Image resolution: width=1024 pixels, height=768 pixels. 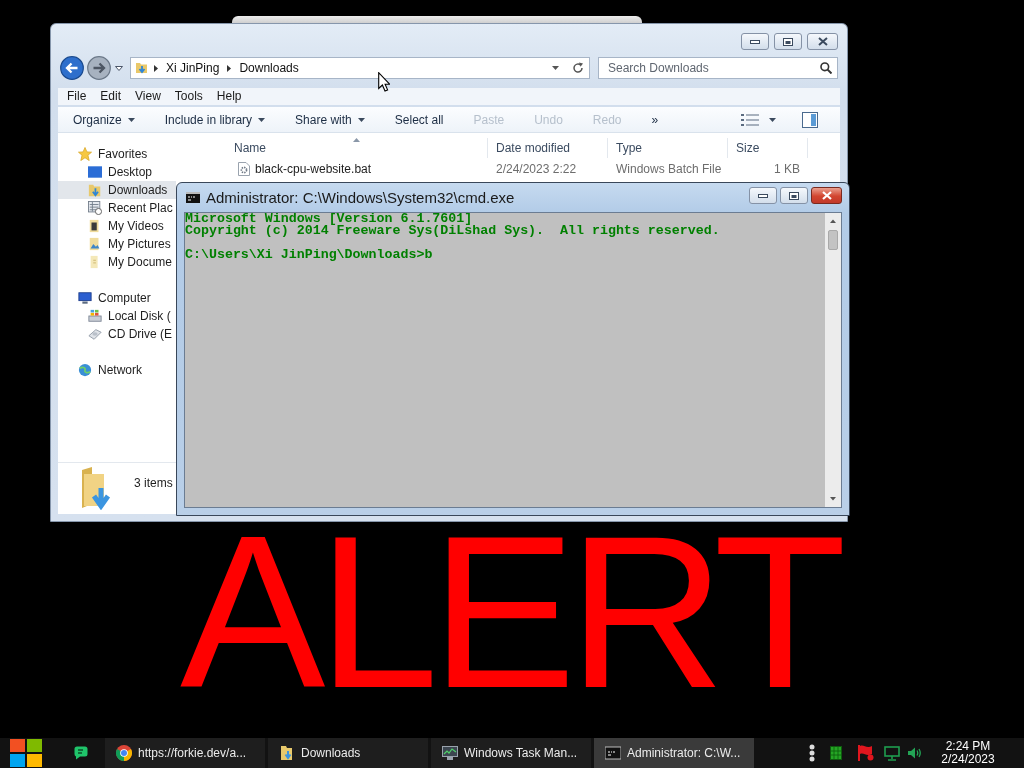 What do you see at coordinates (85, 154) in the screenshot?
I see `star-icon` at bounding box center [85, 154].